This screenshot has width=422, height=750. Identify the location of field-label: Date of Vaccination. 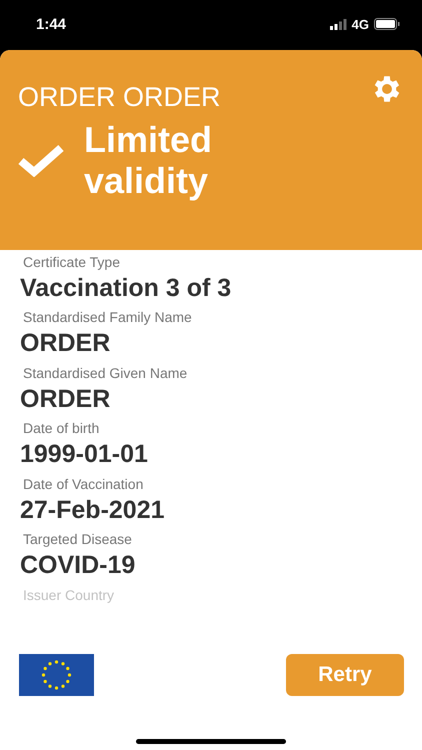
(83, 484).